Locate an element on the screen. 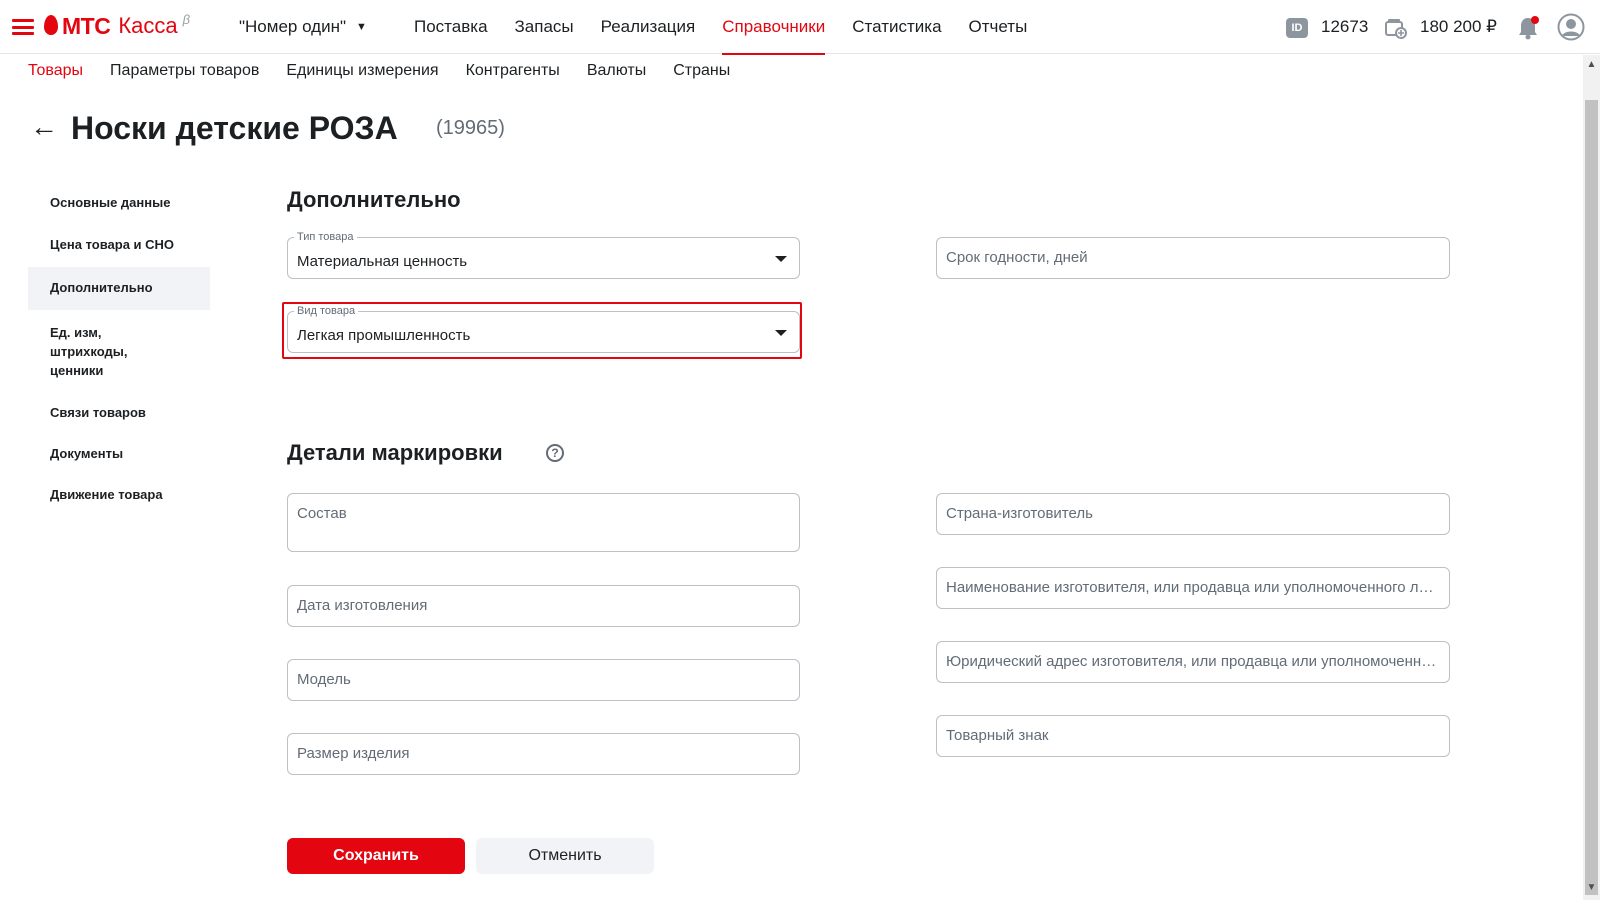 The image size is (1600, 900). logo-beta-mark: β is located at coordinates (186, 19).